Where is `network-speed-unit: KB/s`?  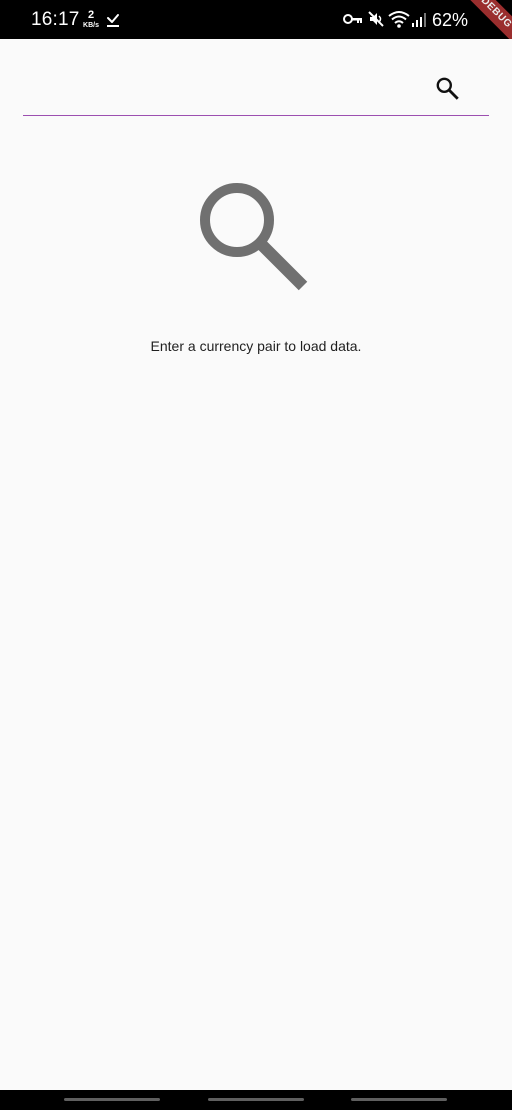
network-speed-unit: KB/s is located at coordinates (91, 25).